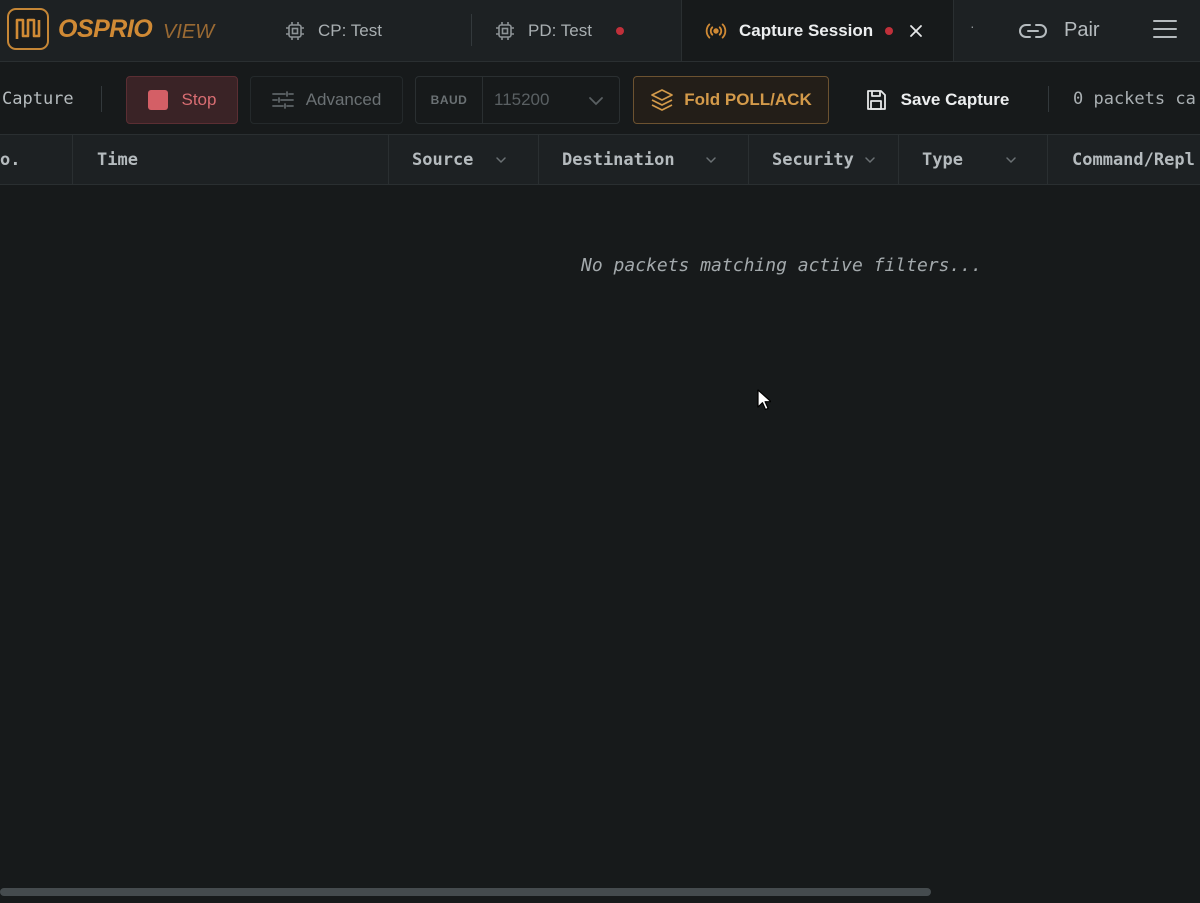 The height and width of the screenshot is (903, 1200). I want to click on capture-label: Capture, so click(38, 99).